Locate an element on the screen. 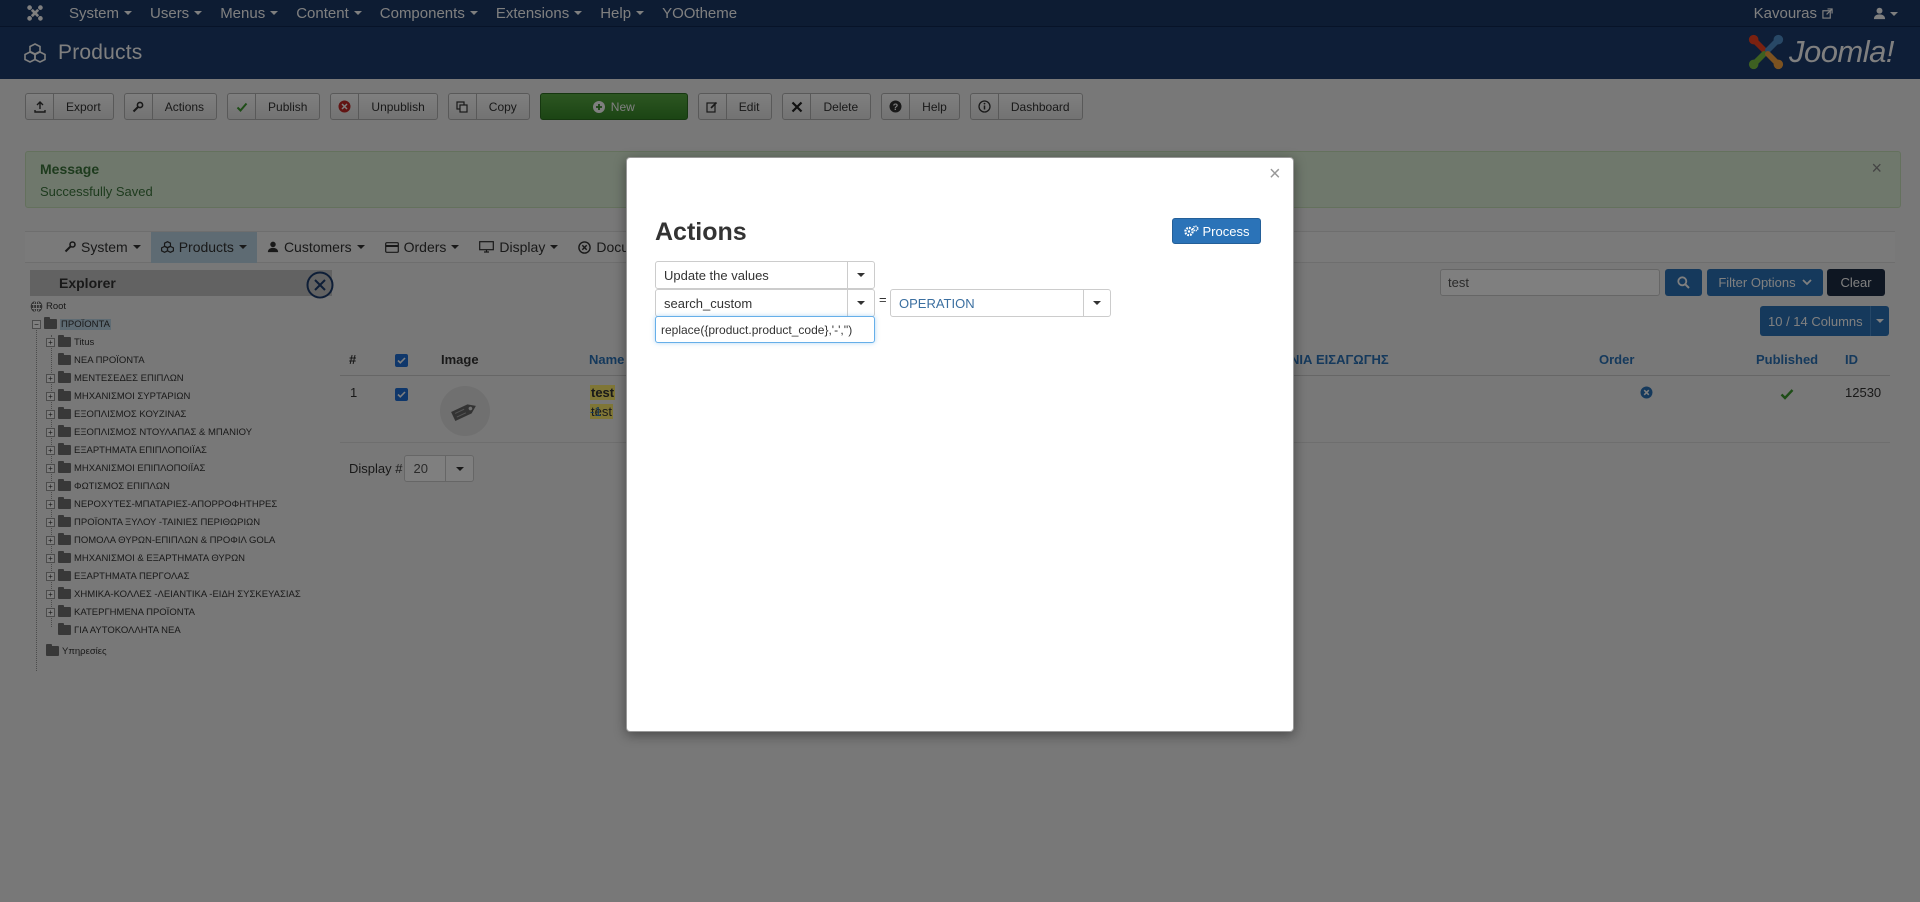 The height and width of the screenshot is (902, 1920). action-type-value: Update the values is located at coordinates (716, 275).